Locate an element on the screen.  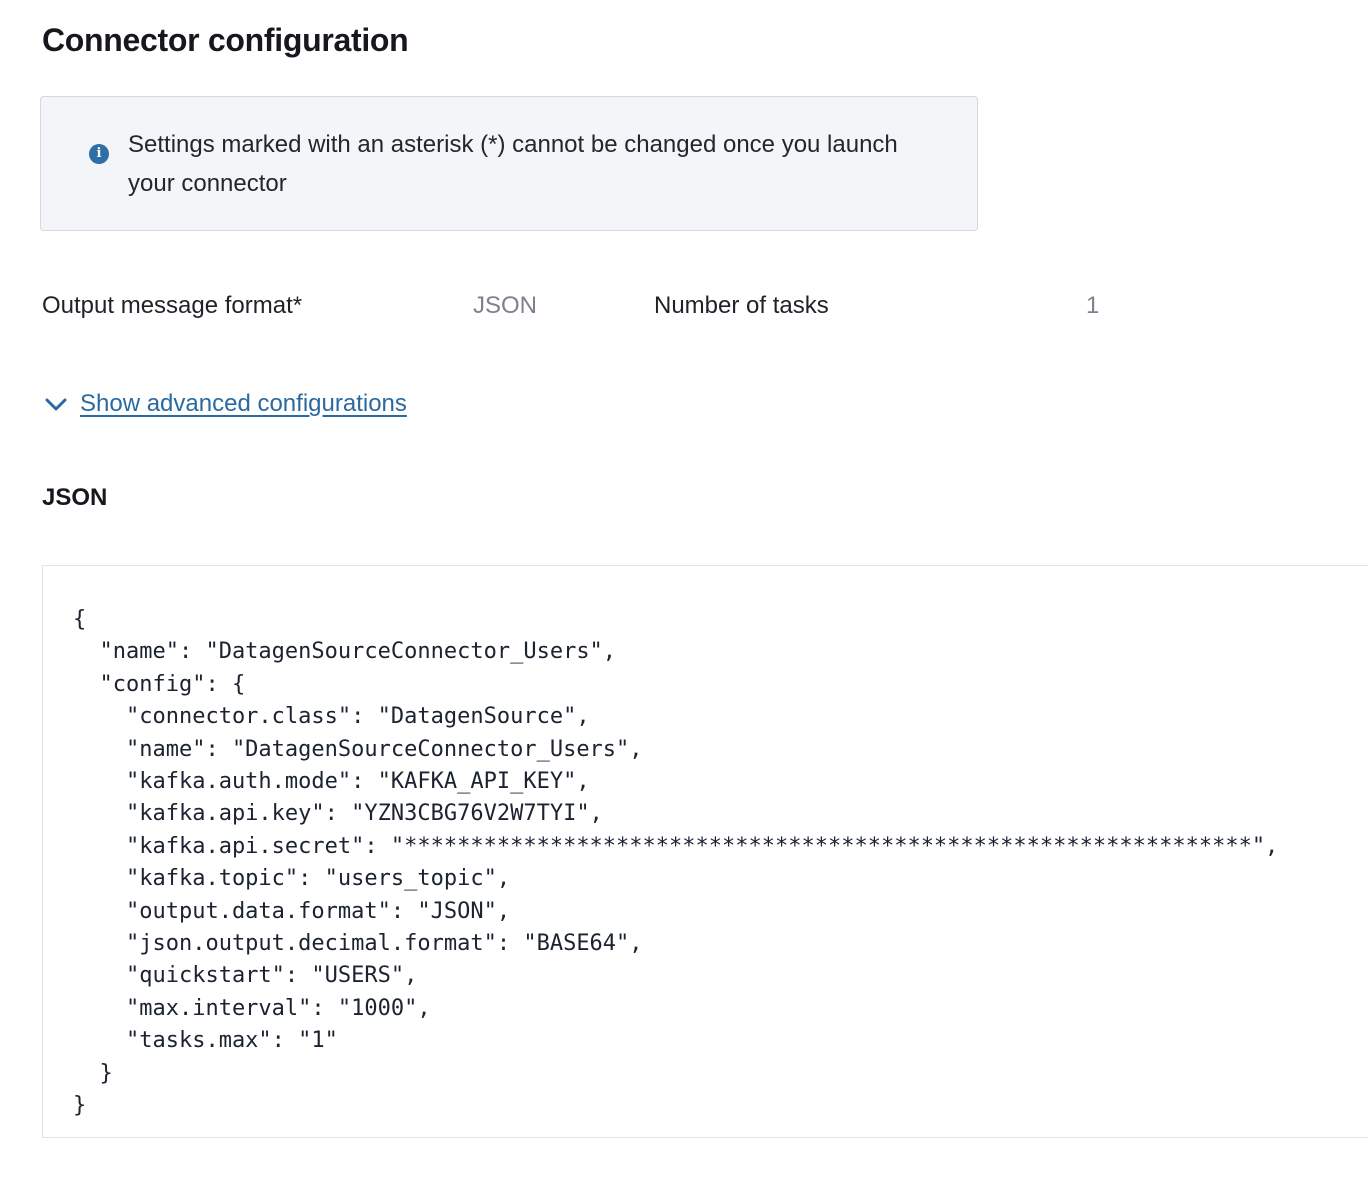
info-circle-icon: i is located at coordinates (99, 154).